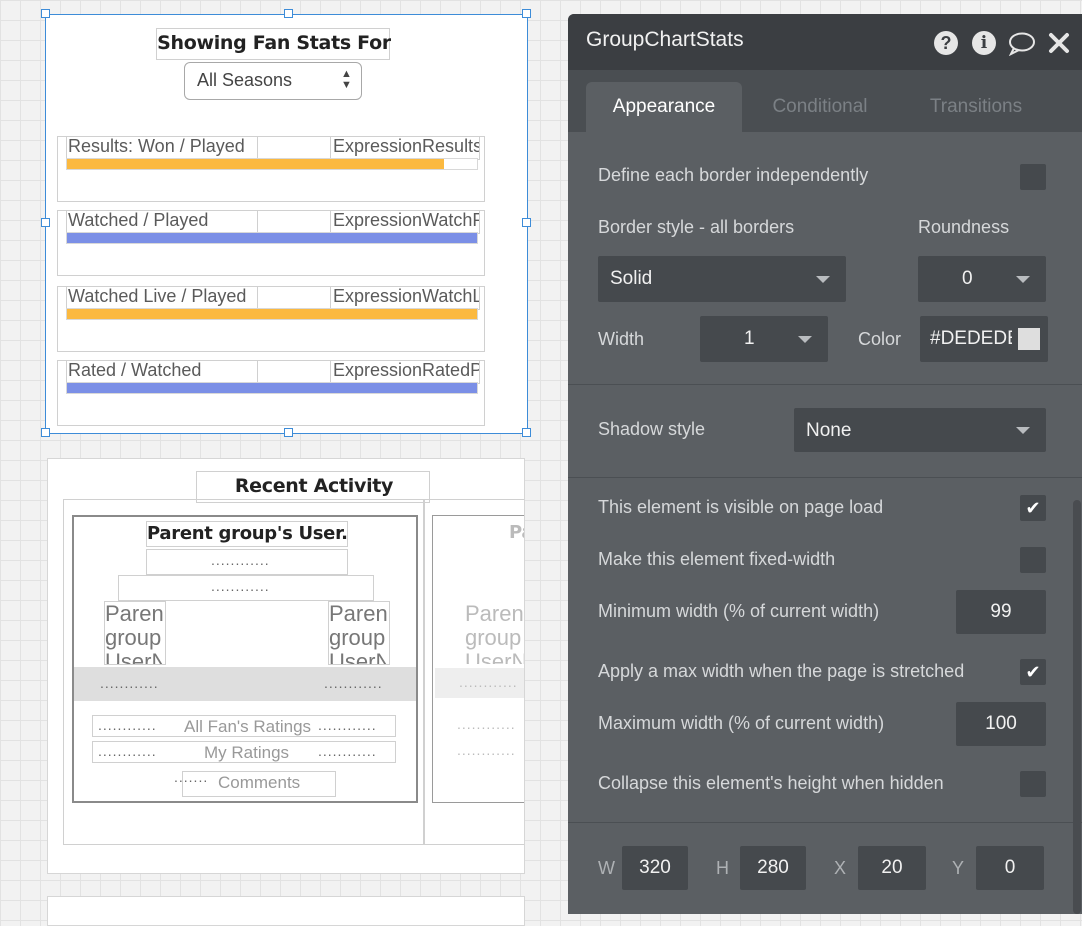 This screenshot has height=926, width=1082. I want to click on color-swatch, so click(1029, 339).